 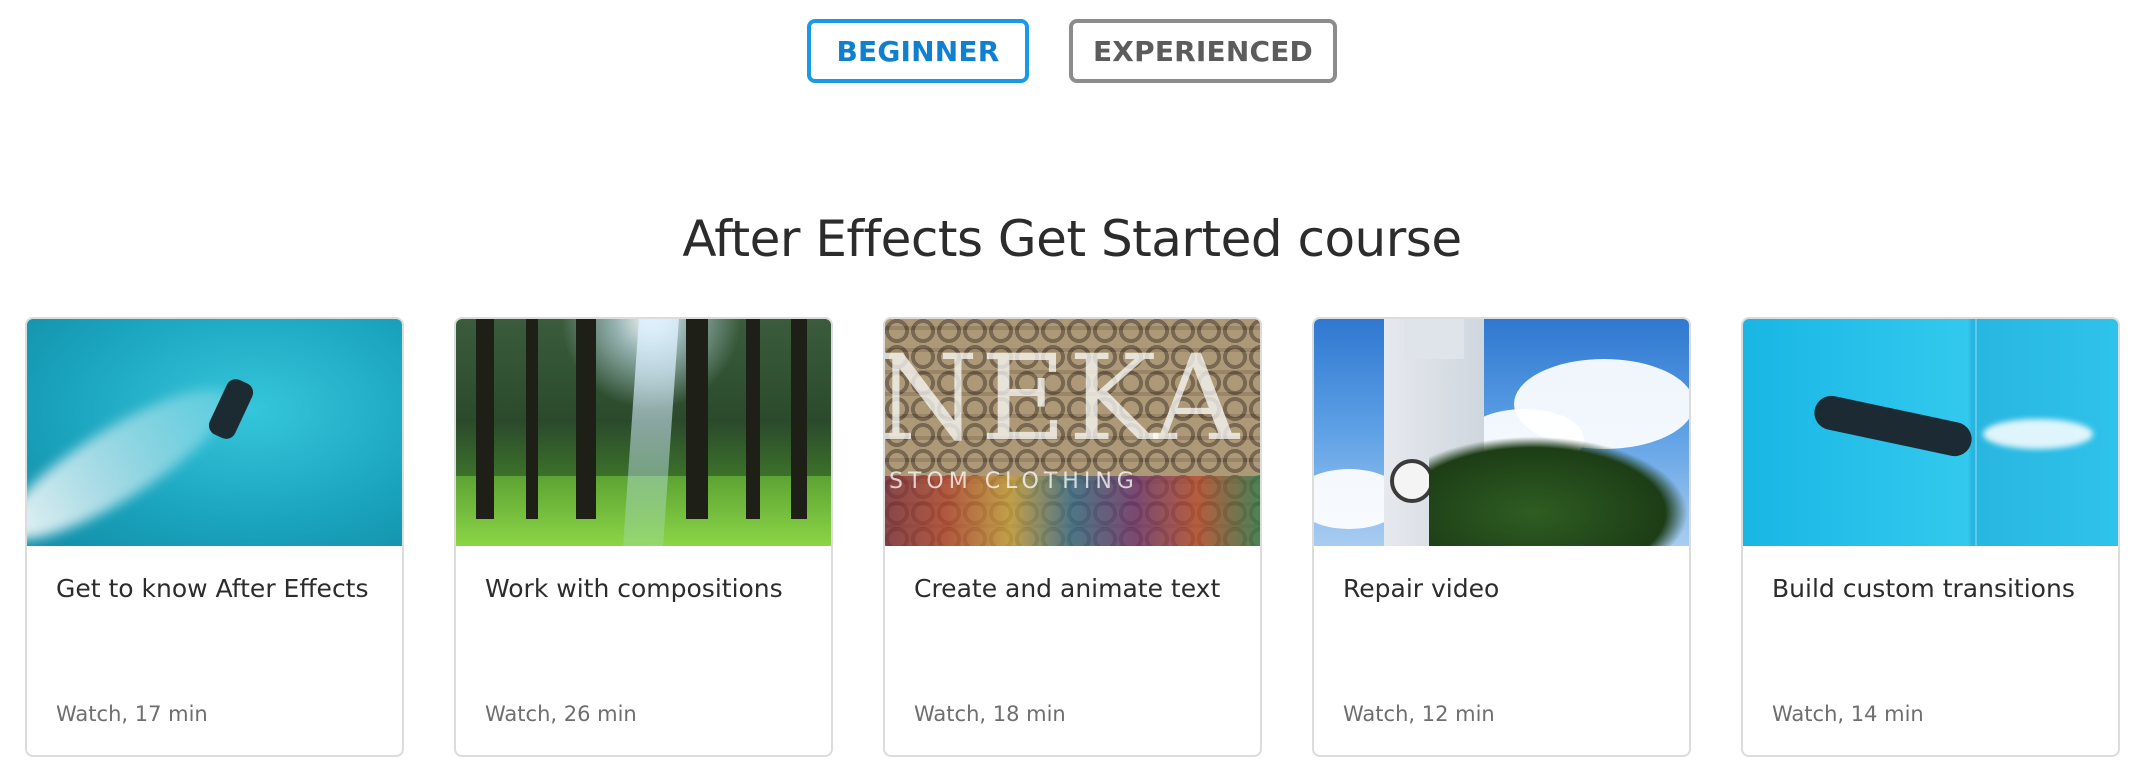 I want to click on card-duration: Watch, 14 min, so click(x=1848, y=714).